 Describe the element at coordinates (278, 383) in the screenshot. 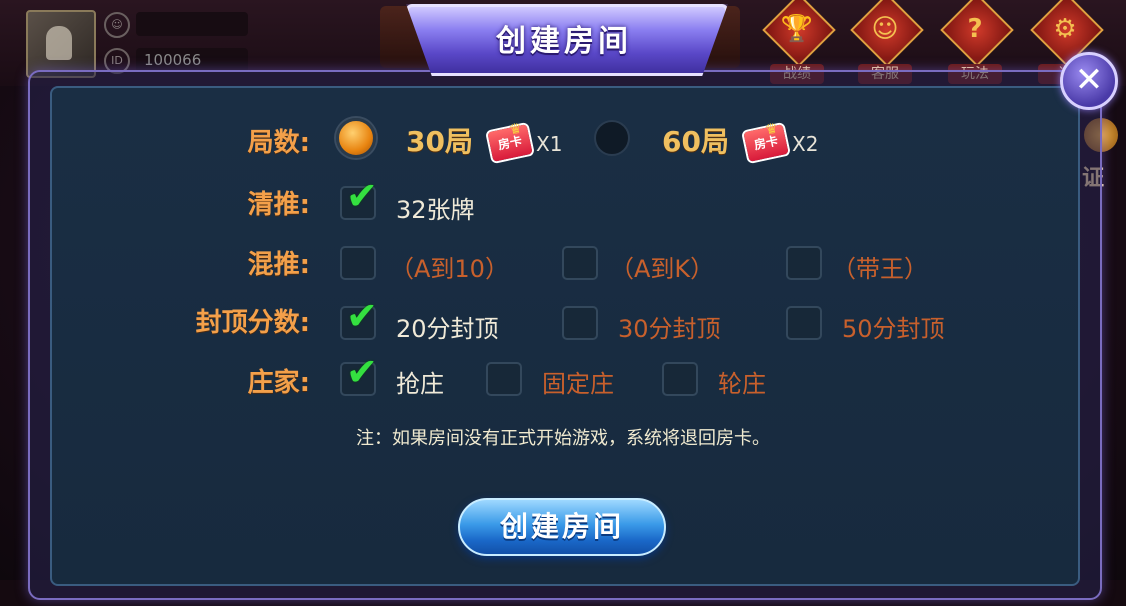

I see `banker-label: 庄家:` at that location.